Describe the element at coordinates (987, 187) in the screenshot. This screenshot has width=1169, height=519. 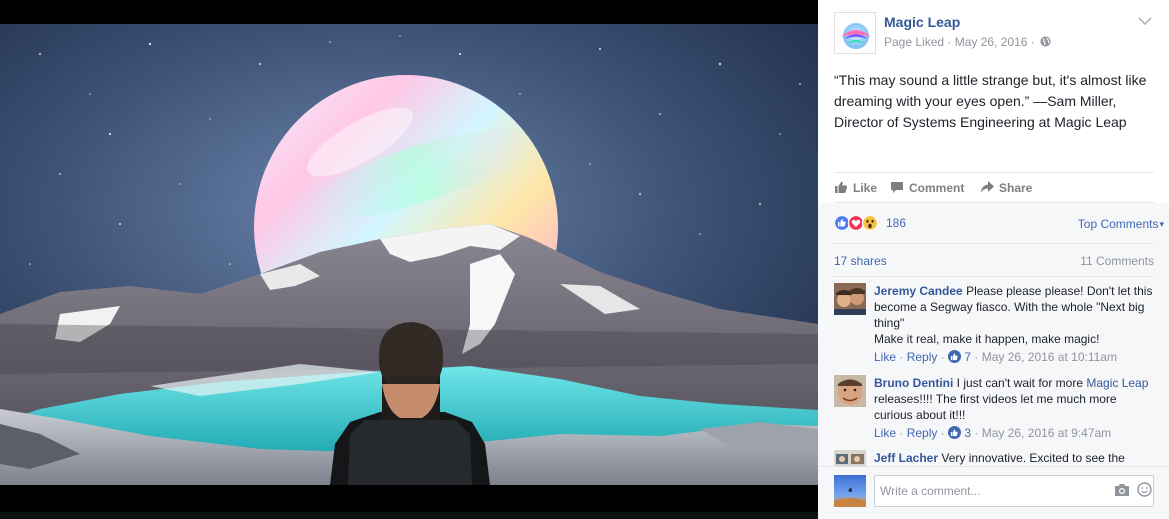
I see `share-arrow-icon` at that location.